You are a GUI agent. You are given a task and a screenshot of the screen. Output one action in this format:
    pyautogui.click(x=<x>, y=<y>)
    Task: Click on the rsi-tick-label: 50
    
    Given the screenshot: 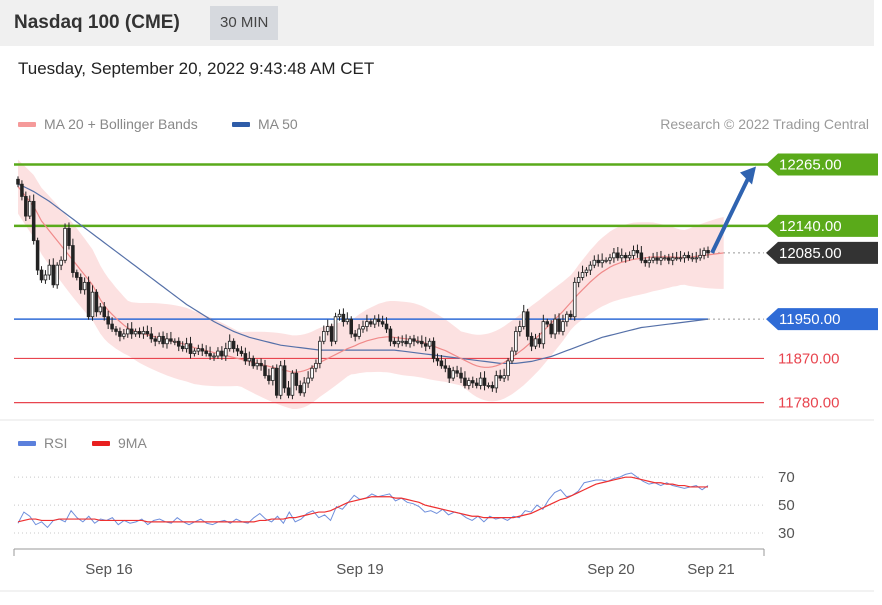 What is the action you would take?
    pyautogui.click(x=786, y=505)
    